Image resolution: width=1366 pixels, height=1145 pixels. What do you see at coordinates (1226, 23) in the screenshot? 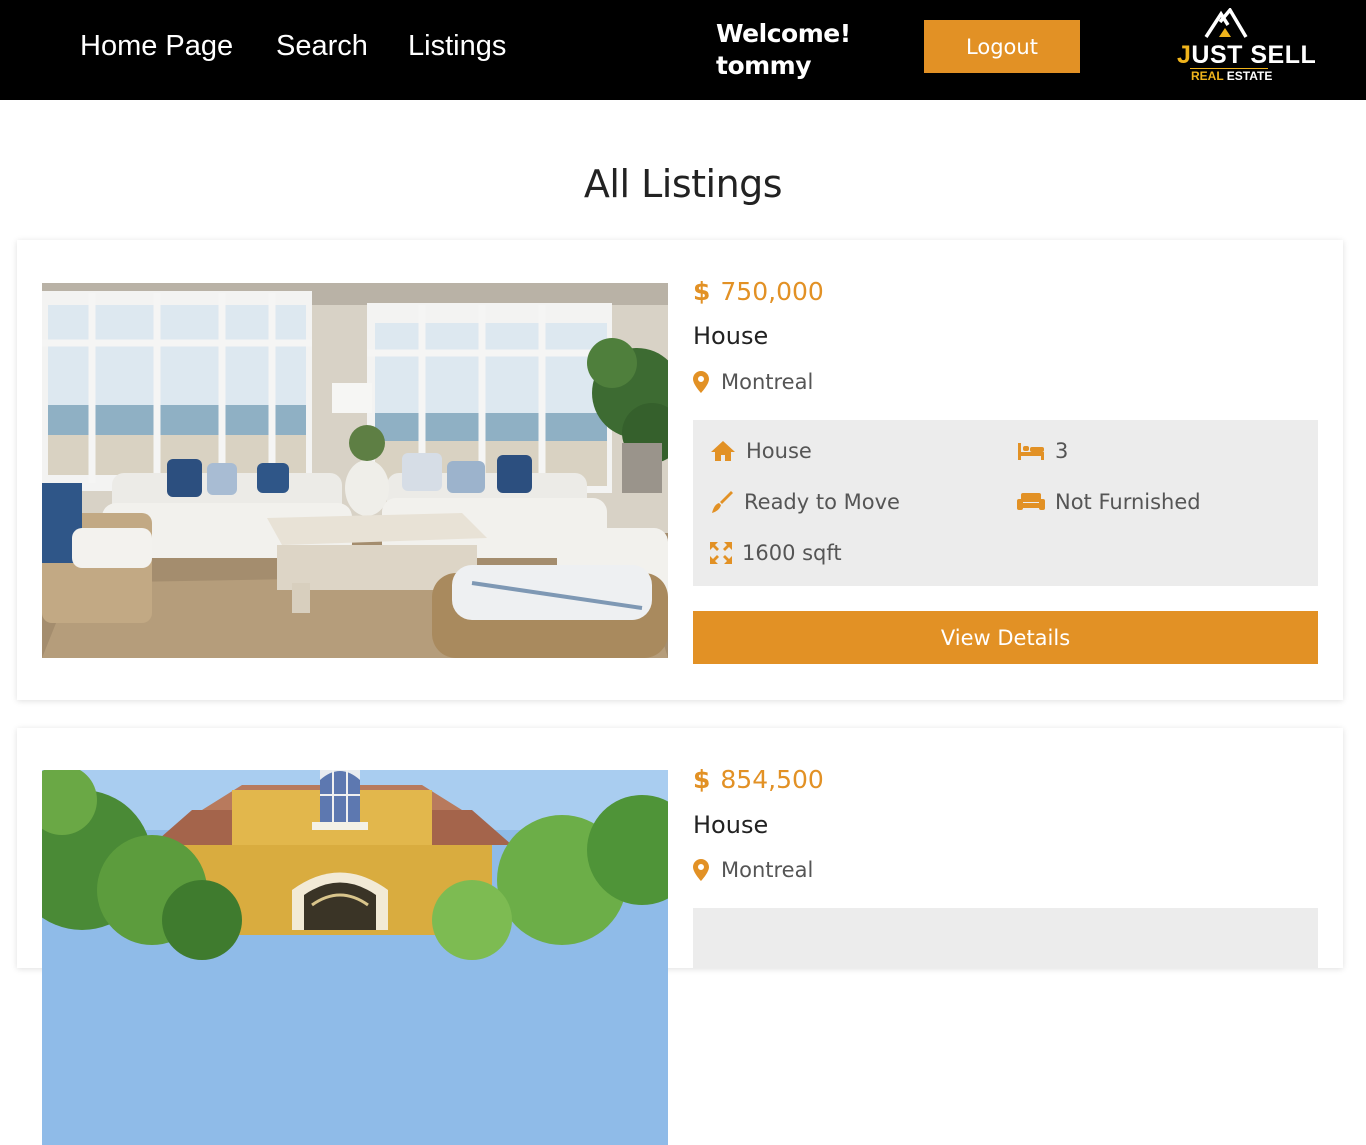
I see `roof-logo-icon` at bounding box center [1226, 23].